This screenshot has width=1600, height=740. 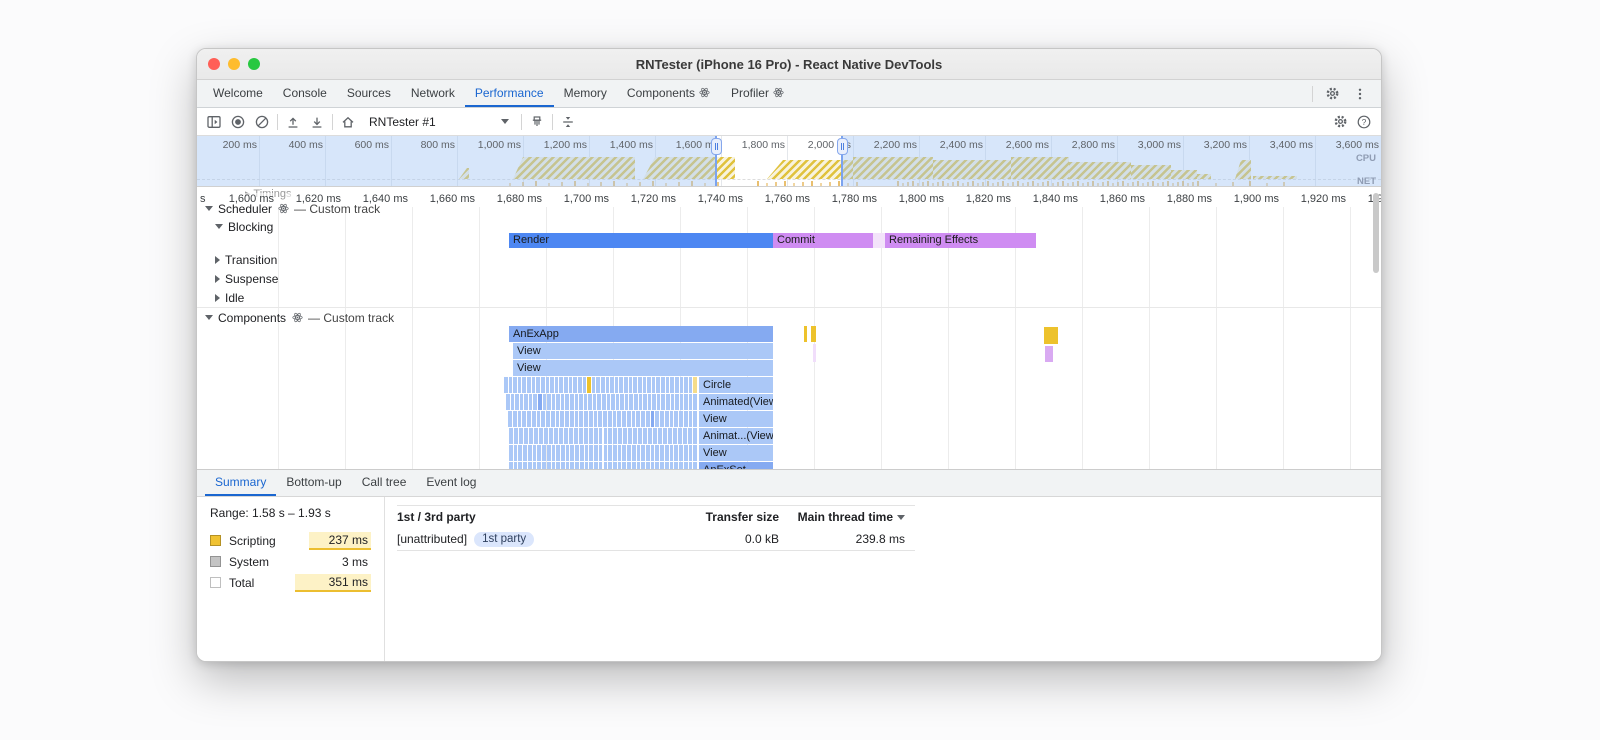 I want to click on col-transfer-size-header: Transfer size, so click(x=719, y=517).